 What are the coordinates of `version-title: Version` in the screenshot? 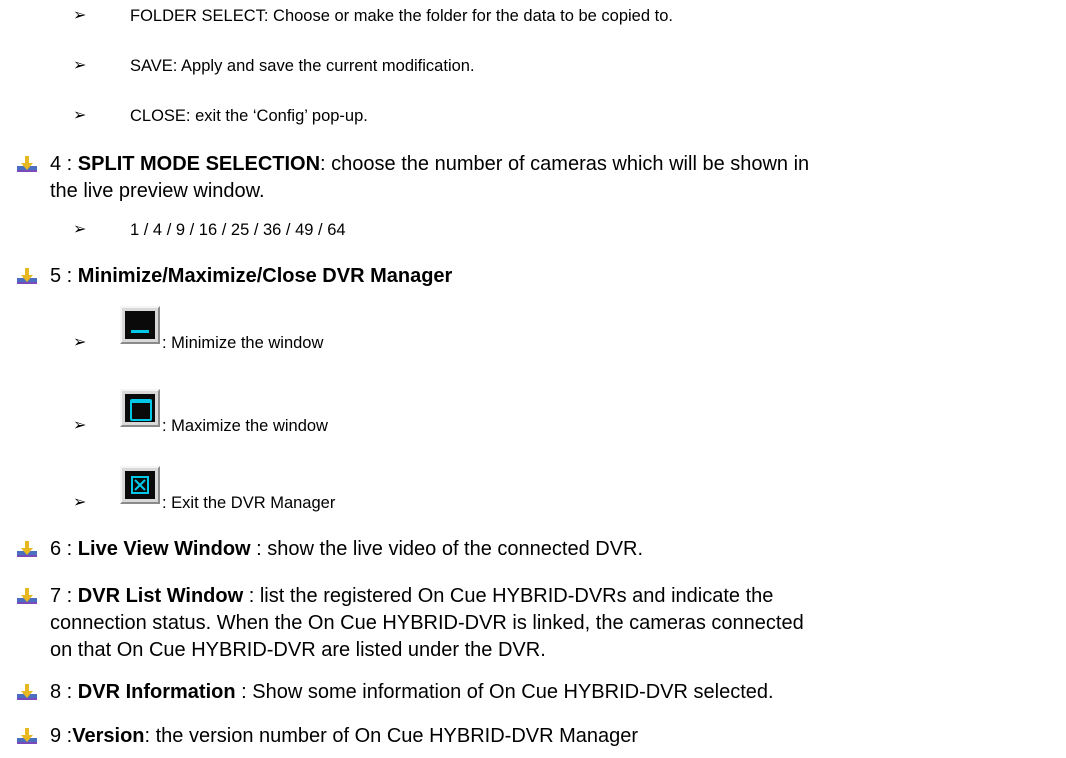 It's located at (108, 736).